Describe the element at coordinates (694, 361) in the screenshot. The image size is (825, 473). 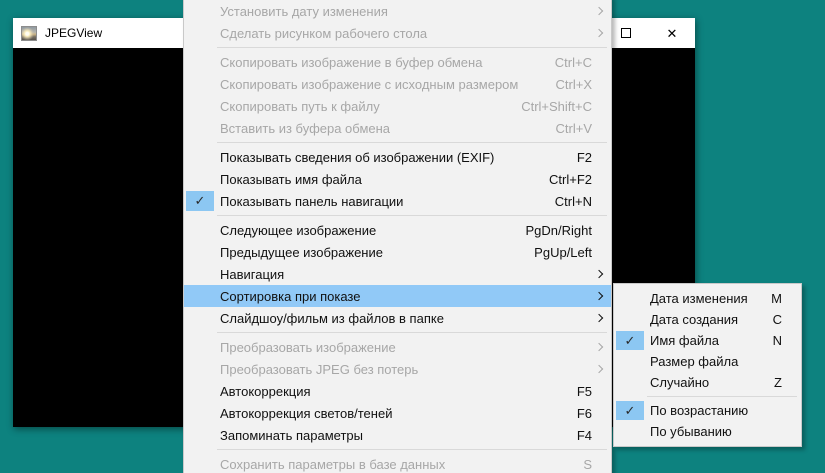
I see `menu-item-label: Размер файла` at that location.